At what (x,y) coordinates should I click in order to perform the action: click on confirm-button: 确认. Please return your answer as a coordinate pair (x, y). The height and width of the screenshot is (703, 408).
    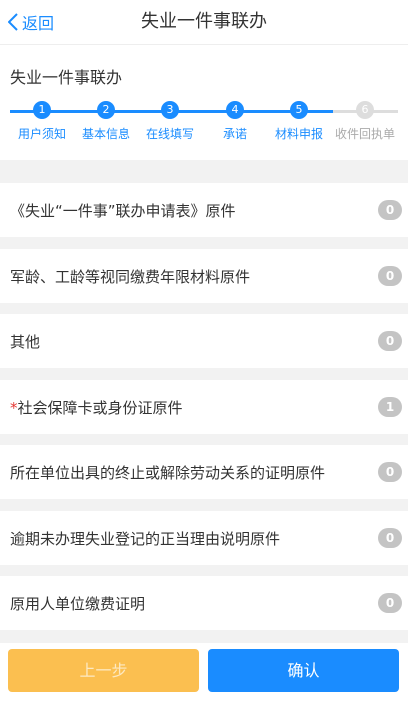
    Looking at the image, I should click on (303, 670).